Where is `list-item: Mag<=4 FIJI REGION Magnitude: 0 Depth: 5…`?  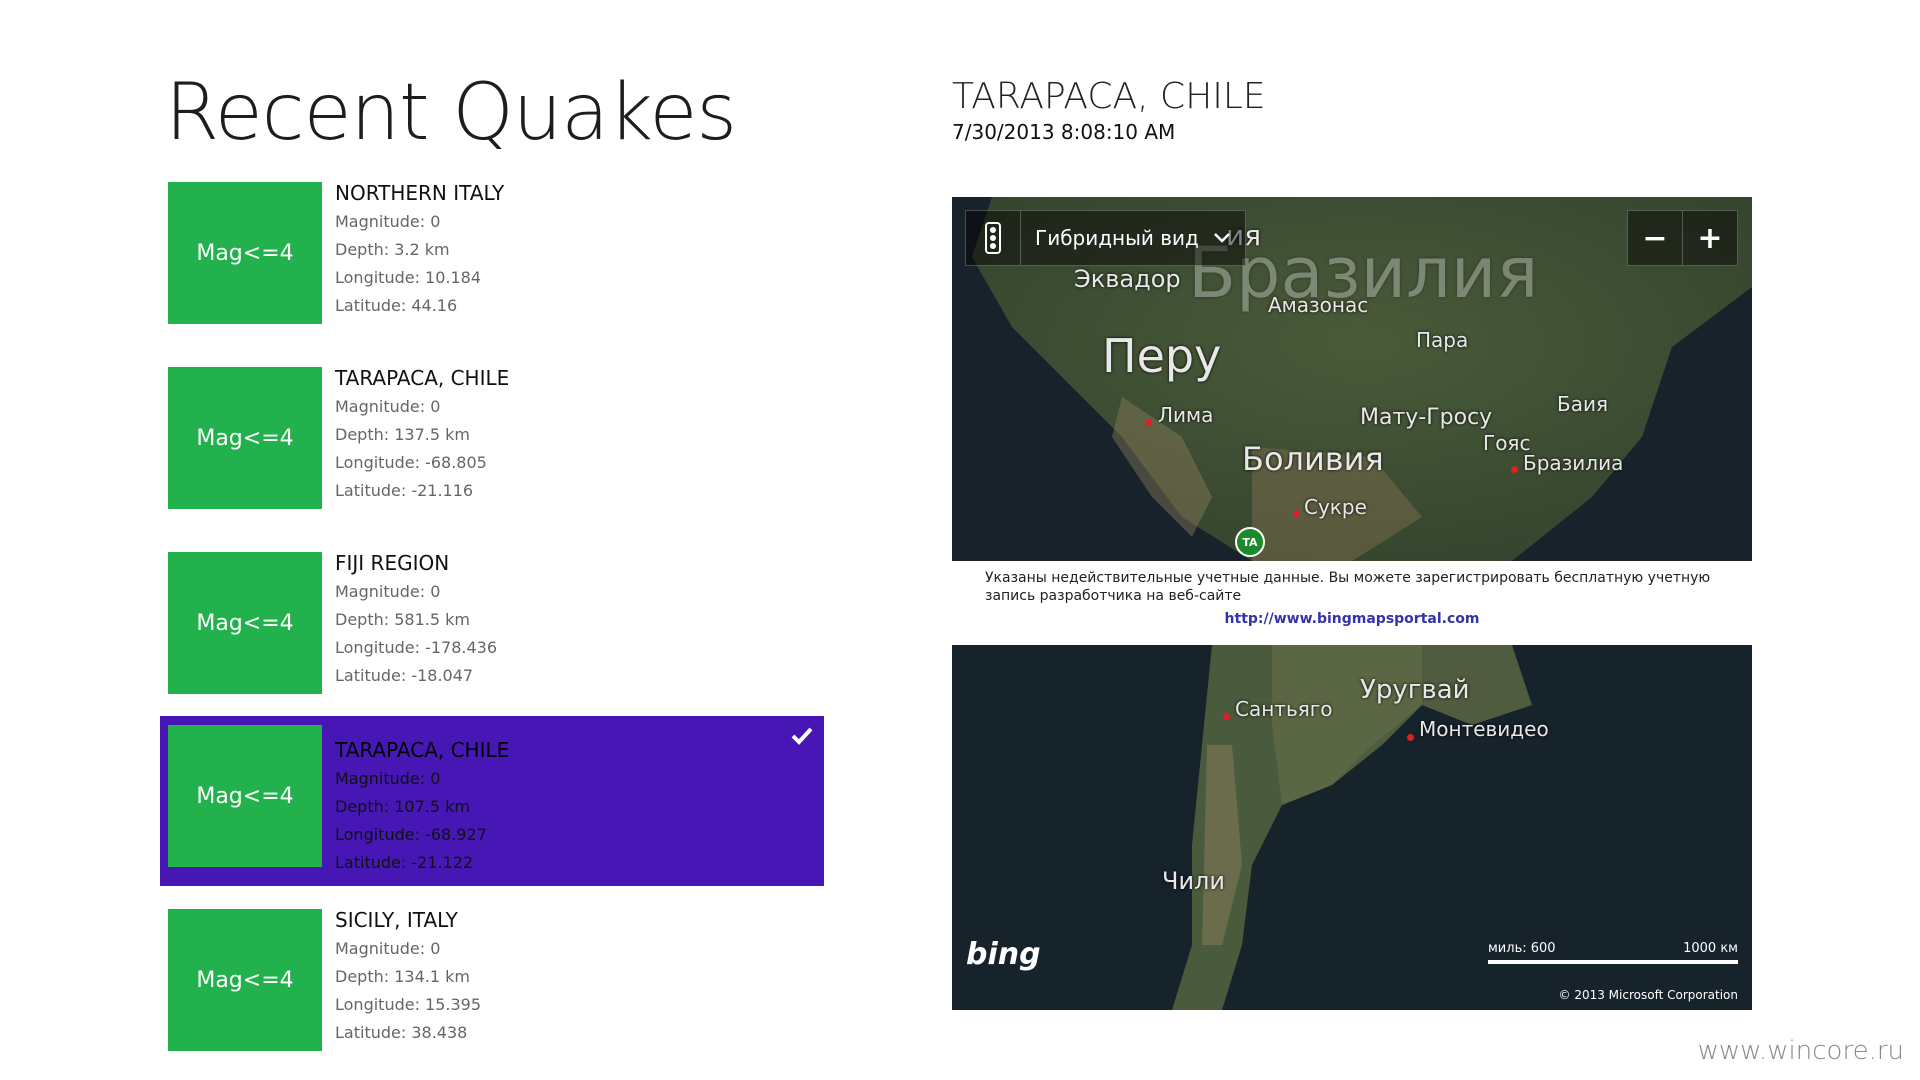
list-item: Mag<=4 FIJI REGION Magnitude: 0 Depth: 5… is located at coordinates (492, 633).